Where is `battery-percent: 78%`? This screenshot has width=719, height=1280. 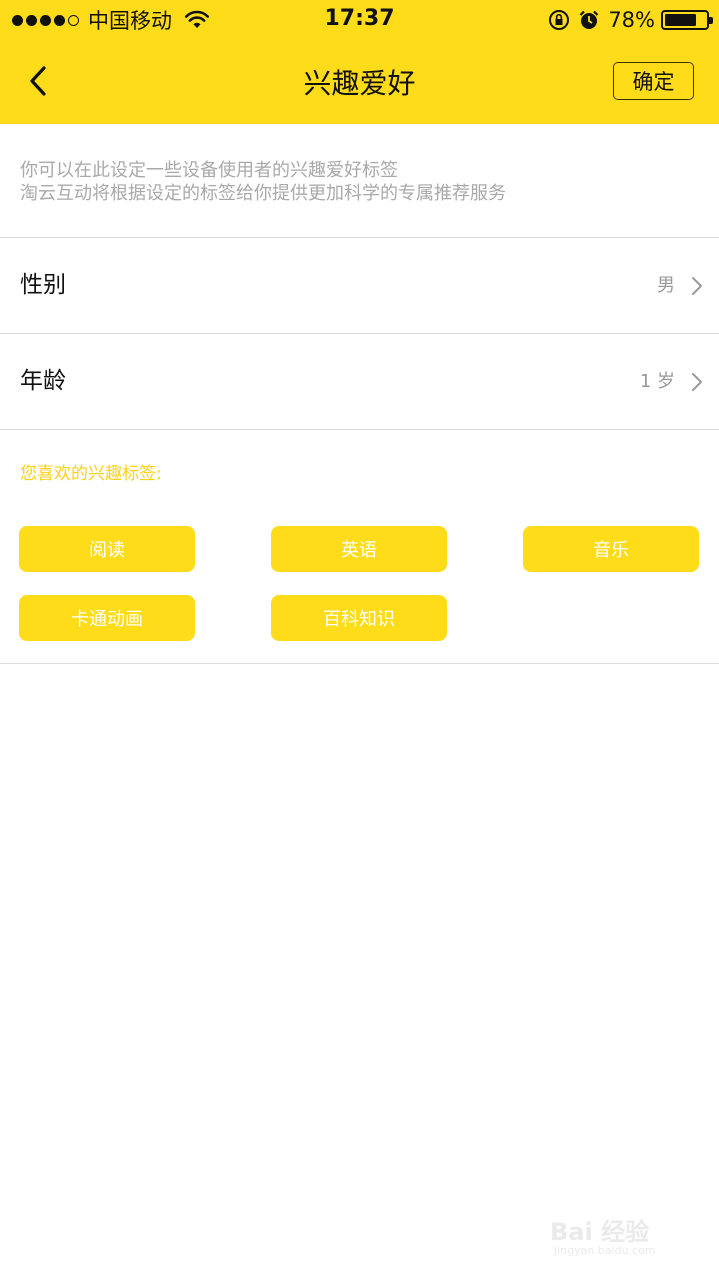
battery-percent: 78% is located at coordinates (631, 20).